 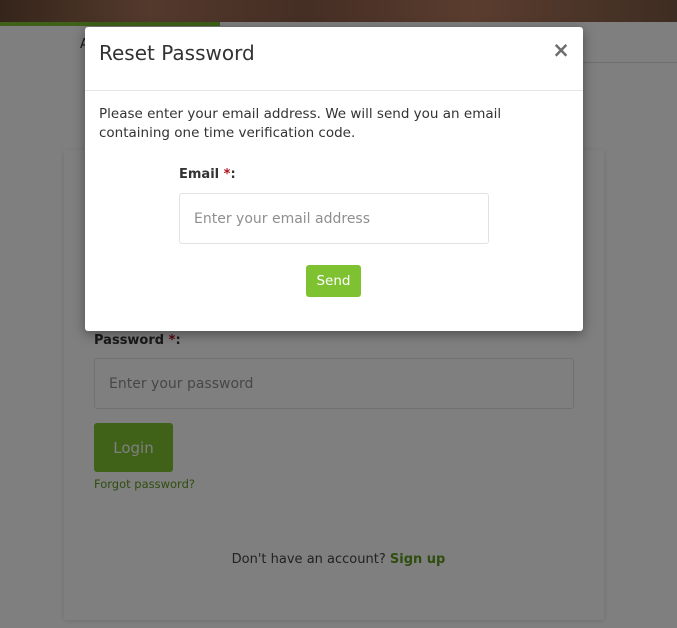 I want to click on send-button: Send, so click(x=333, y=281).